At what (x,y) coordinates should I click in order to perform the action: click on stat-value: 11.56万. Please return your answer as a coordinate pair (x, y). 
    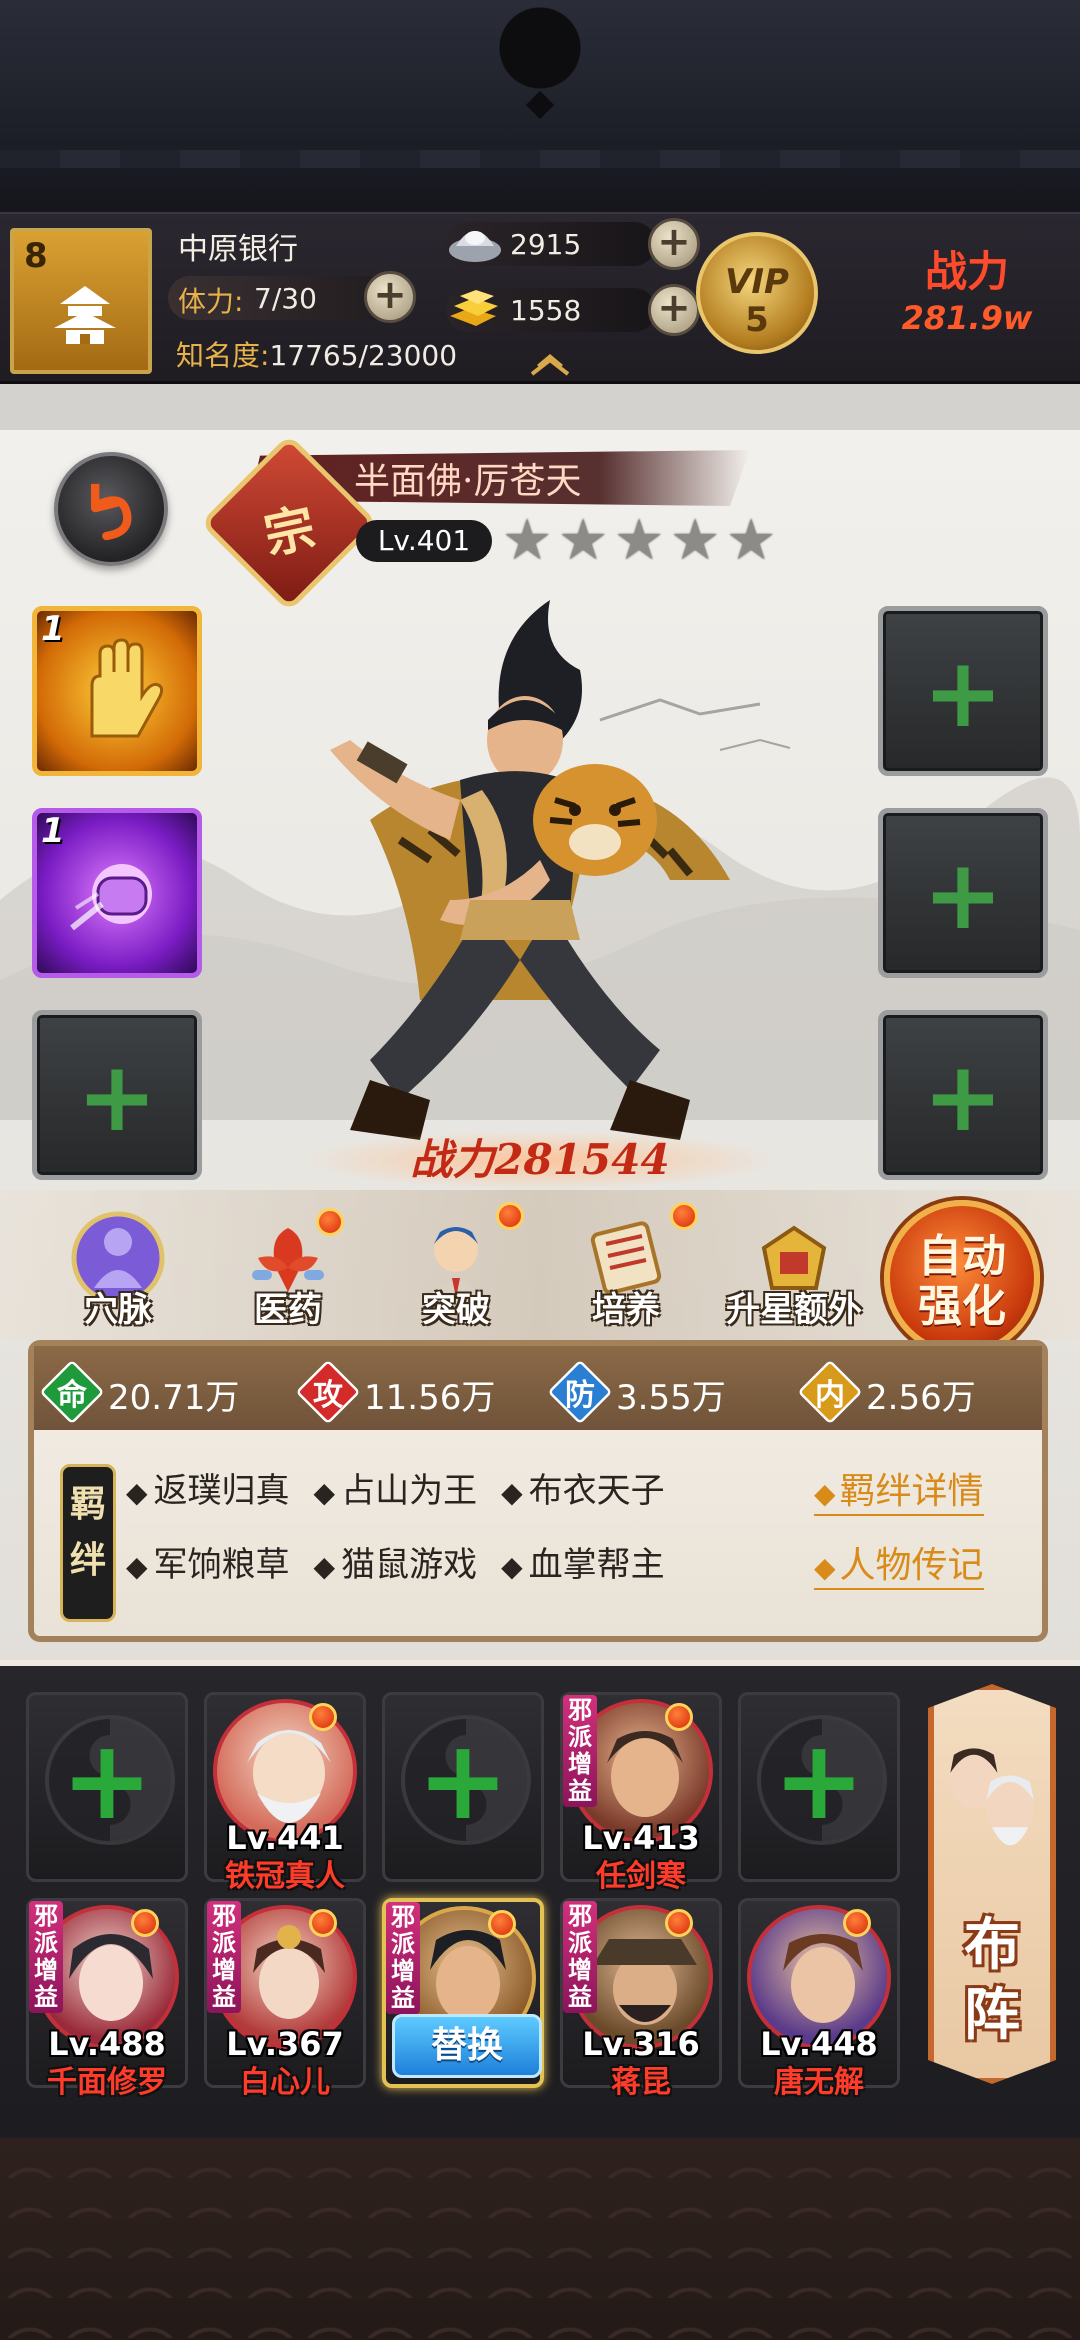
    Looking at the image, I should click on (430, 1398).